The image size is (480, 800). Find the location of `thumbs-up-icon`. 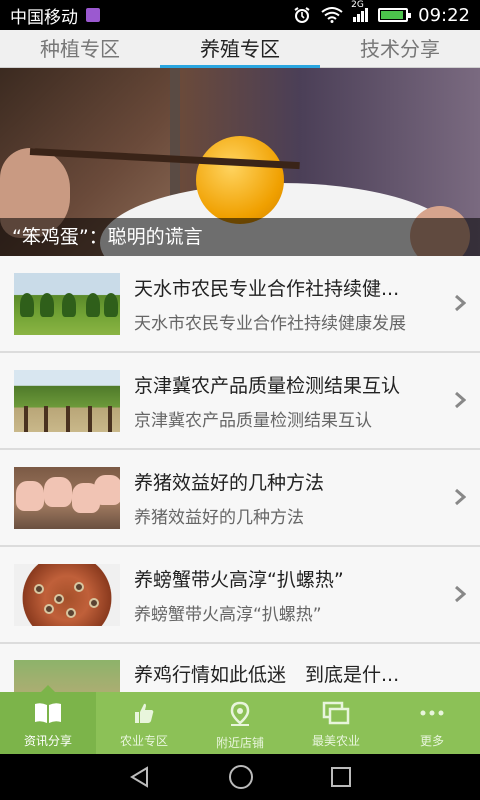

thumbs-up-icon is located at coordinates (144, 713).